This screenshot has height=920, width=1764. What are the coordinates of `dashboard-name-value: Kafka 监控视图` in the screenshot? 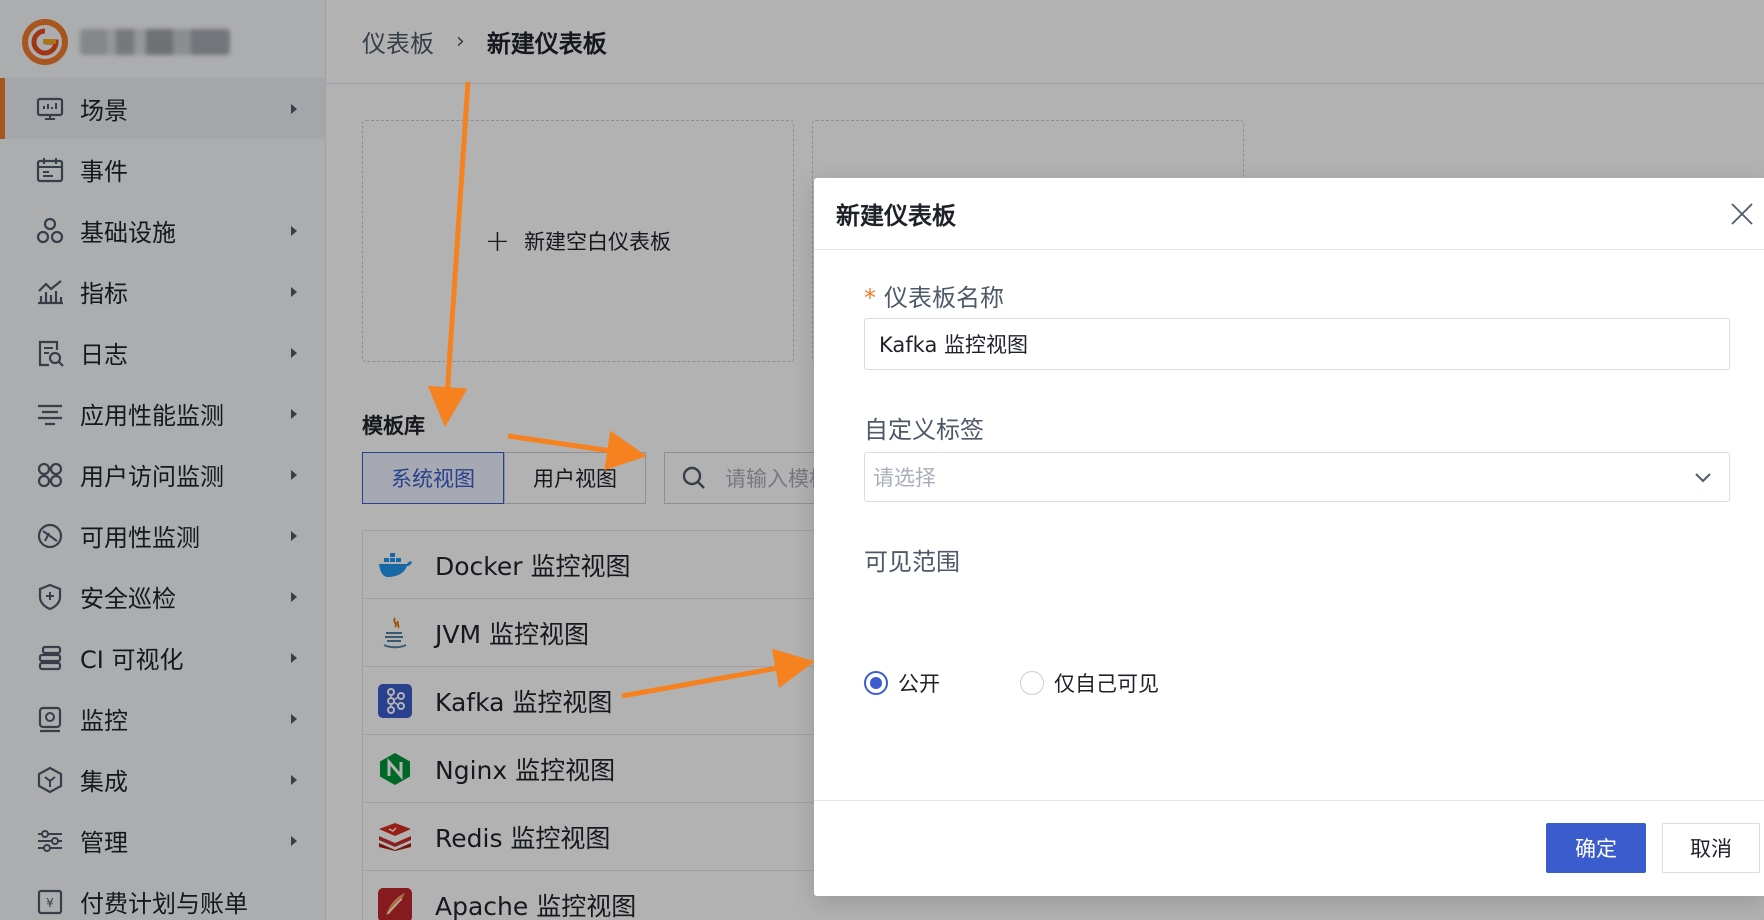 It's located at (953, 345).